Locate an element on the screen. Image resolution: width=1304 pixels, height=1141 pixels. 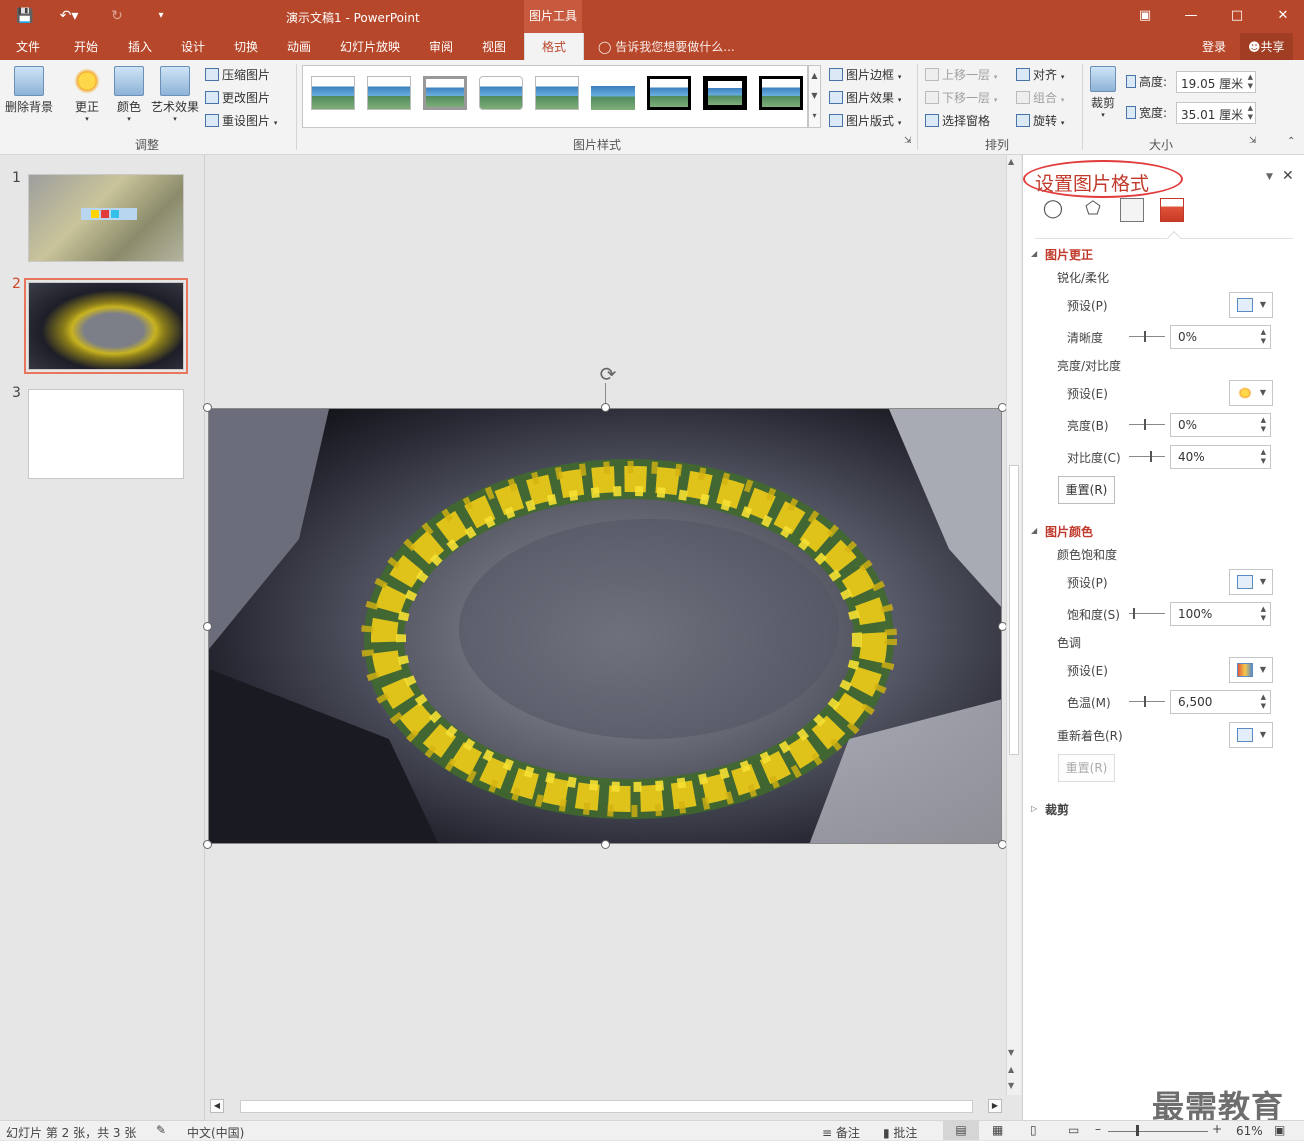
share-button: ☻共享 is located at coordinates (1266, 46).